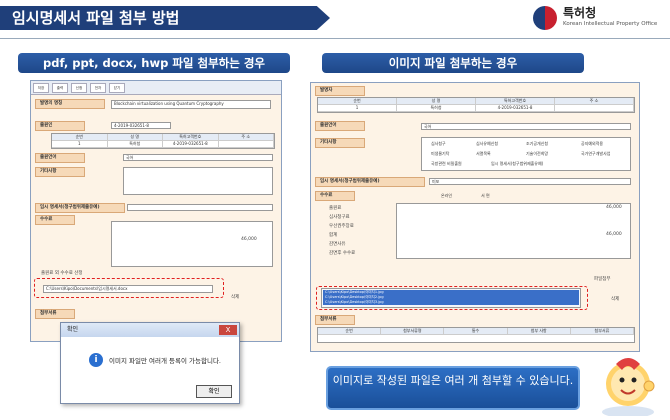 The width and height of the screenshot is (670, 420). I want to click on dialog-ok-button: 확인, so click(214, 391).